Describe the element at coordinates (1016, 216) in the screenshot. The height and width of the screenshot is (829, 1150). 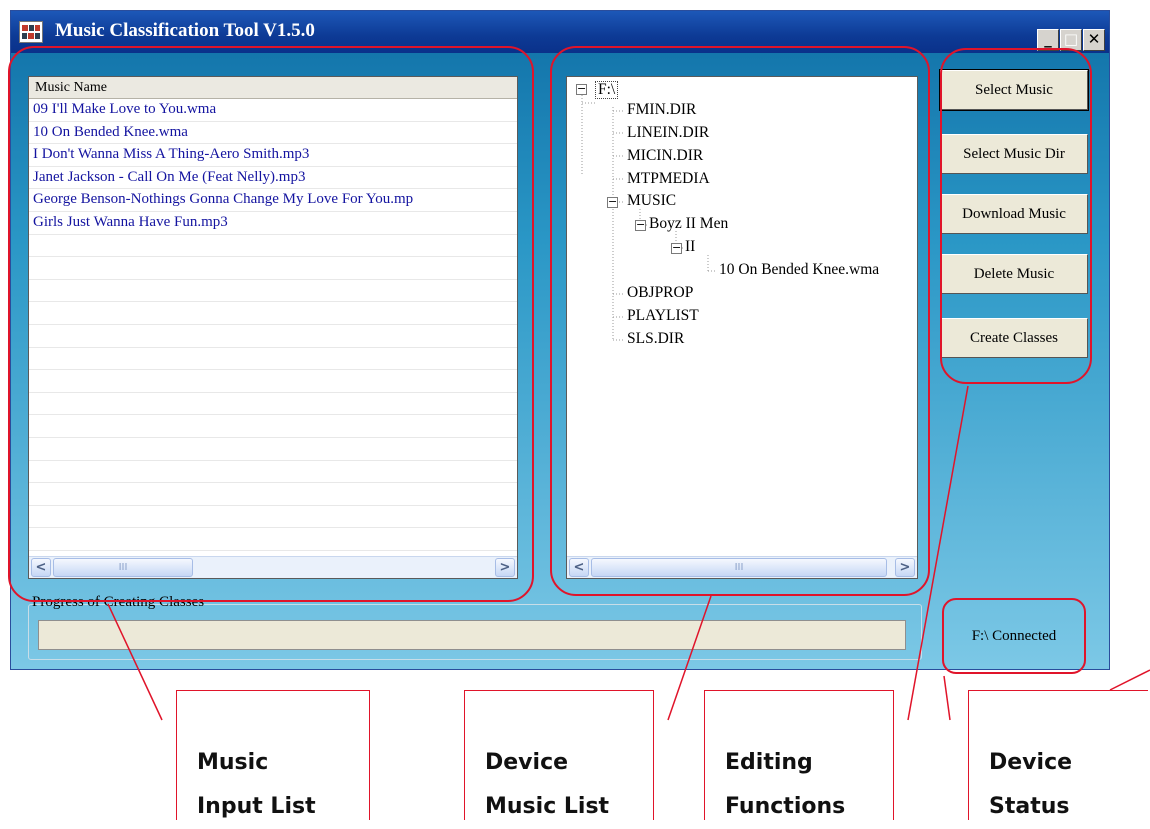
I see `callout-editing-functions` at that location.